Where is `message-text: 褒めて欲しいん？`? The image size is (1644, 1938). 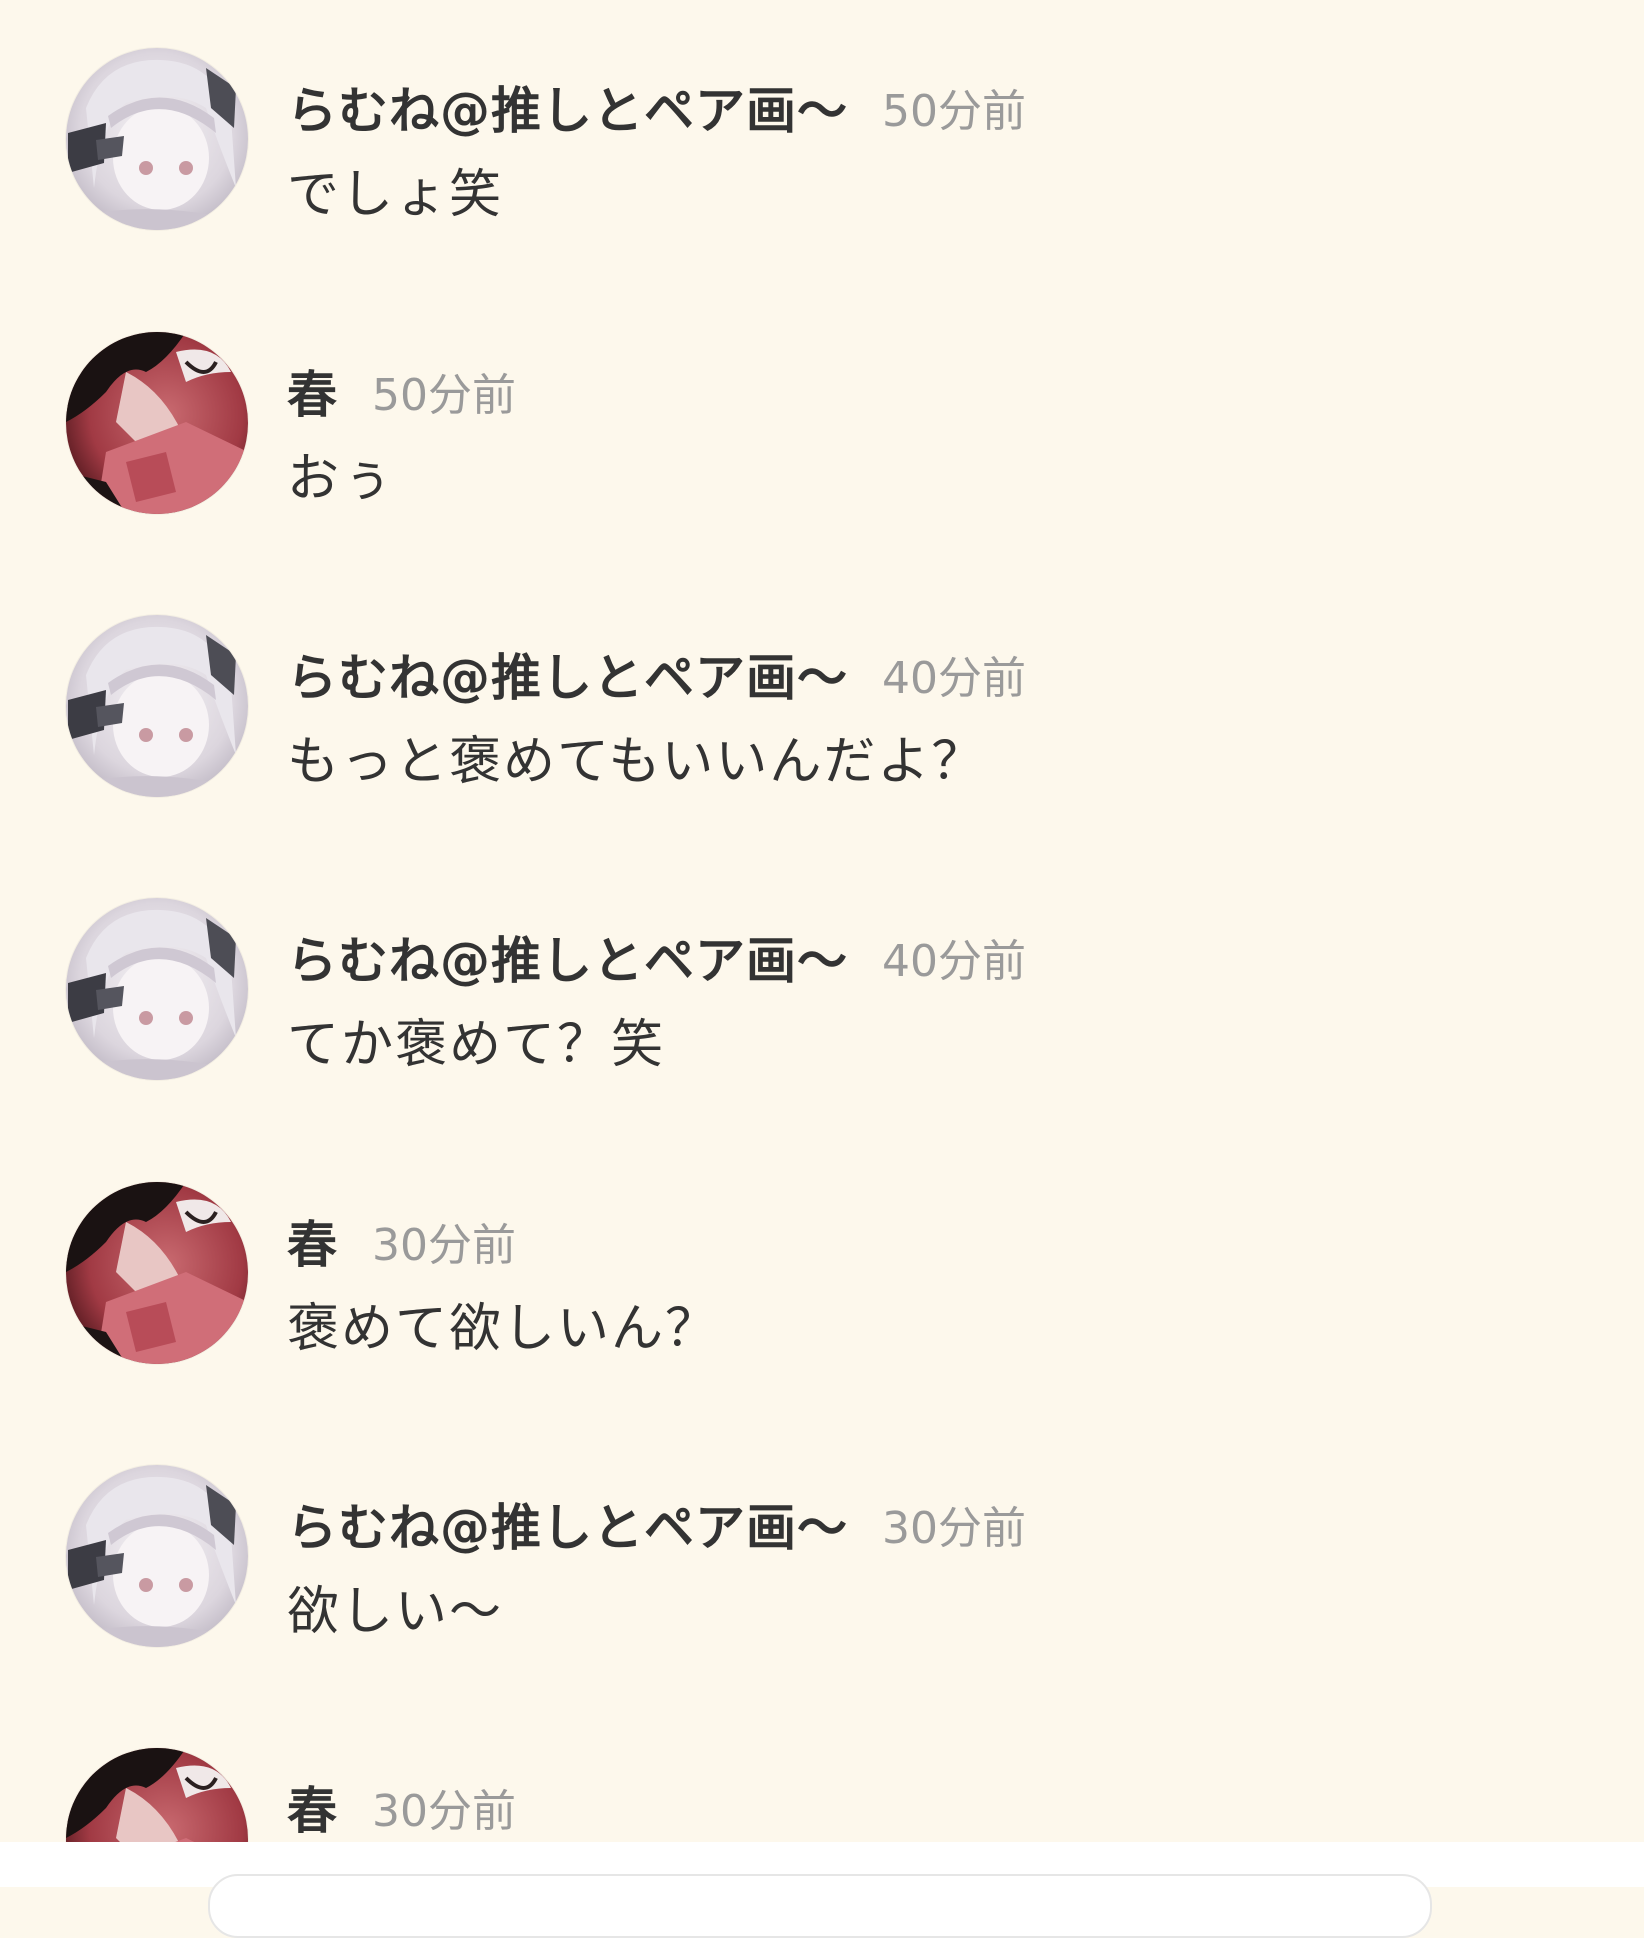
message-text: 褒めて欲しいん？ is located at coordinates (503, 1329).